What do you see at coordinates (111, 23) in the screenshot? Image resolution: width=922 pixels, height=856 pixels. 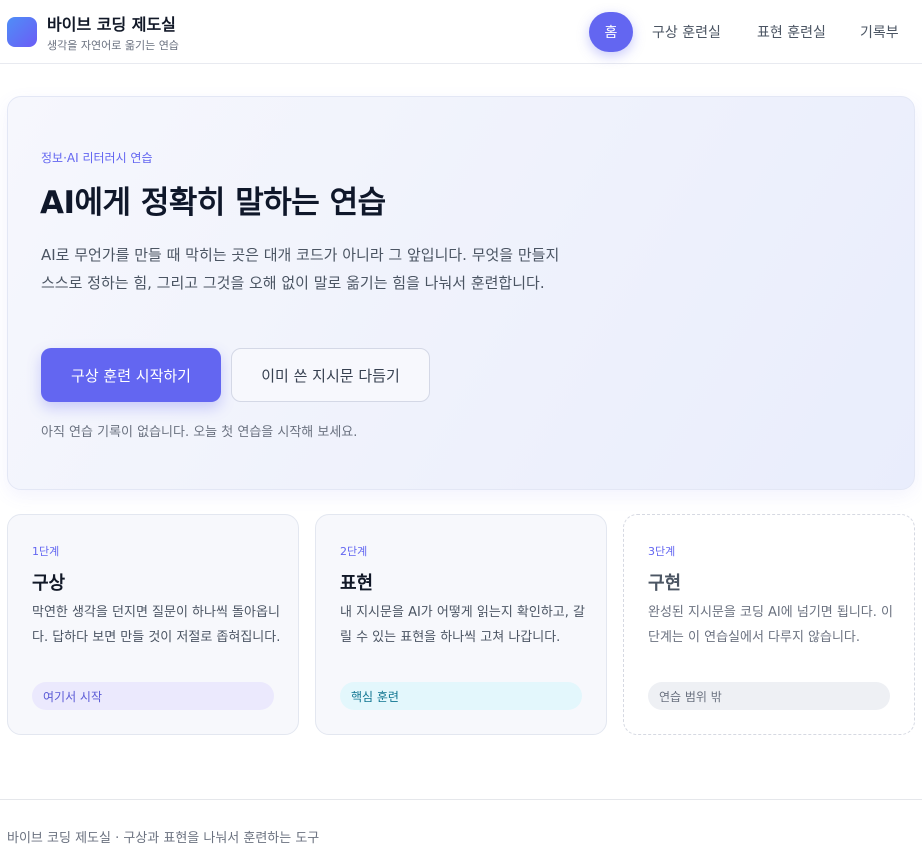 I see `brand-title: 바이브 코딩 제도실` at bounding box center [111, 23].